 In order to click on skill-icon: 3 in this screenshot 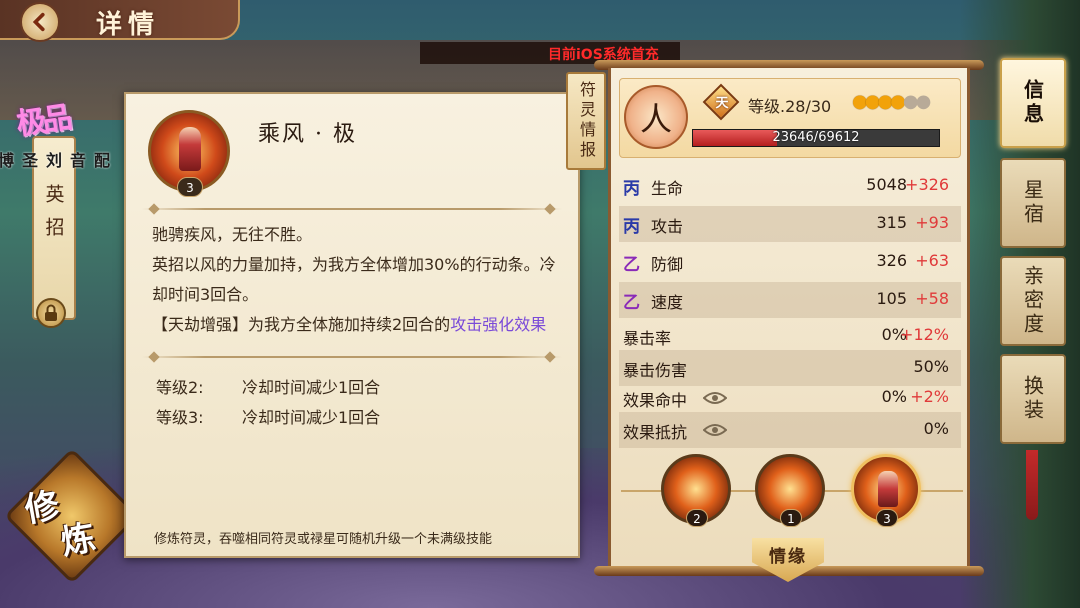, I will do `click(189, 153)`.